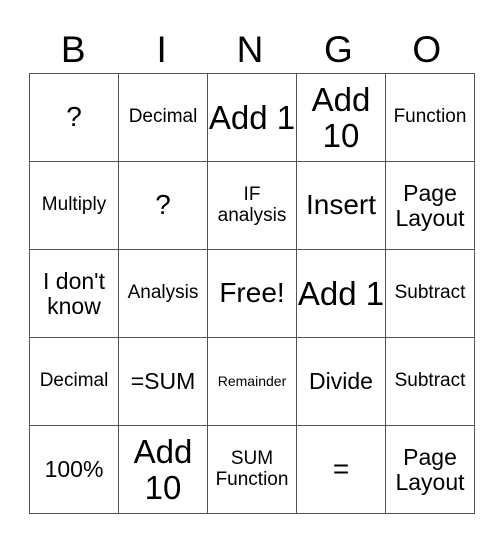 The image size is (500, 544). What do you see at coordinates (430, 117) in the screenshot?
I see `bingo-cell: Function` at bounding box center [430, 117].